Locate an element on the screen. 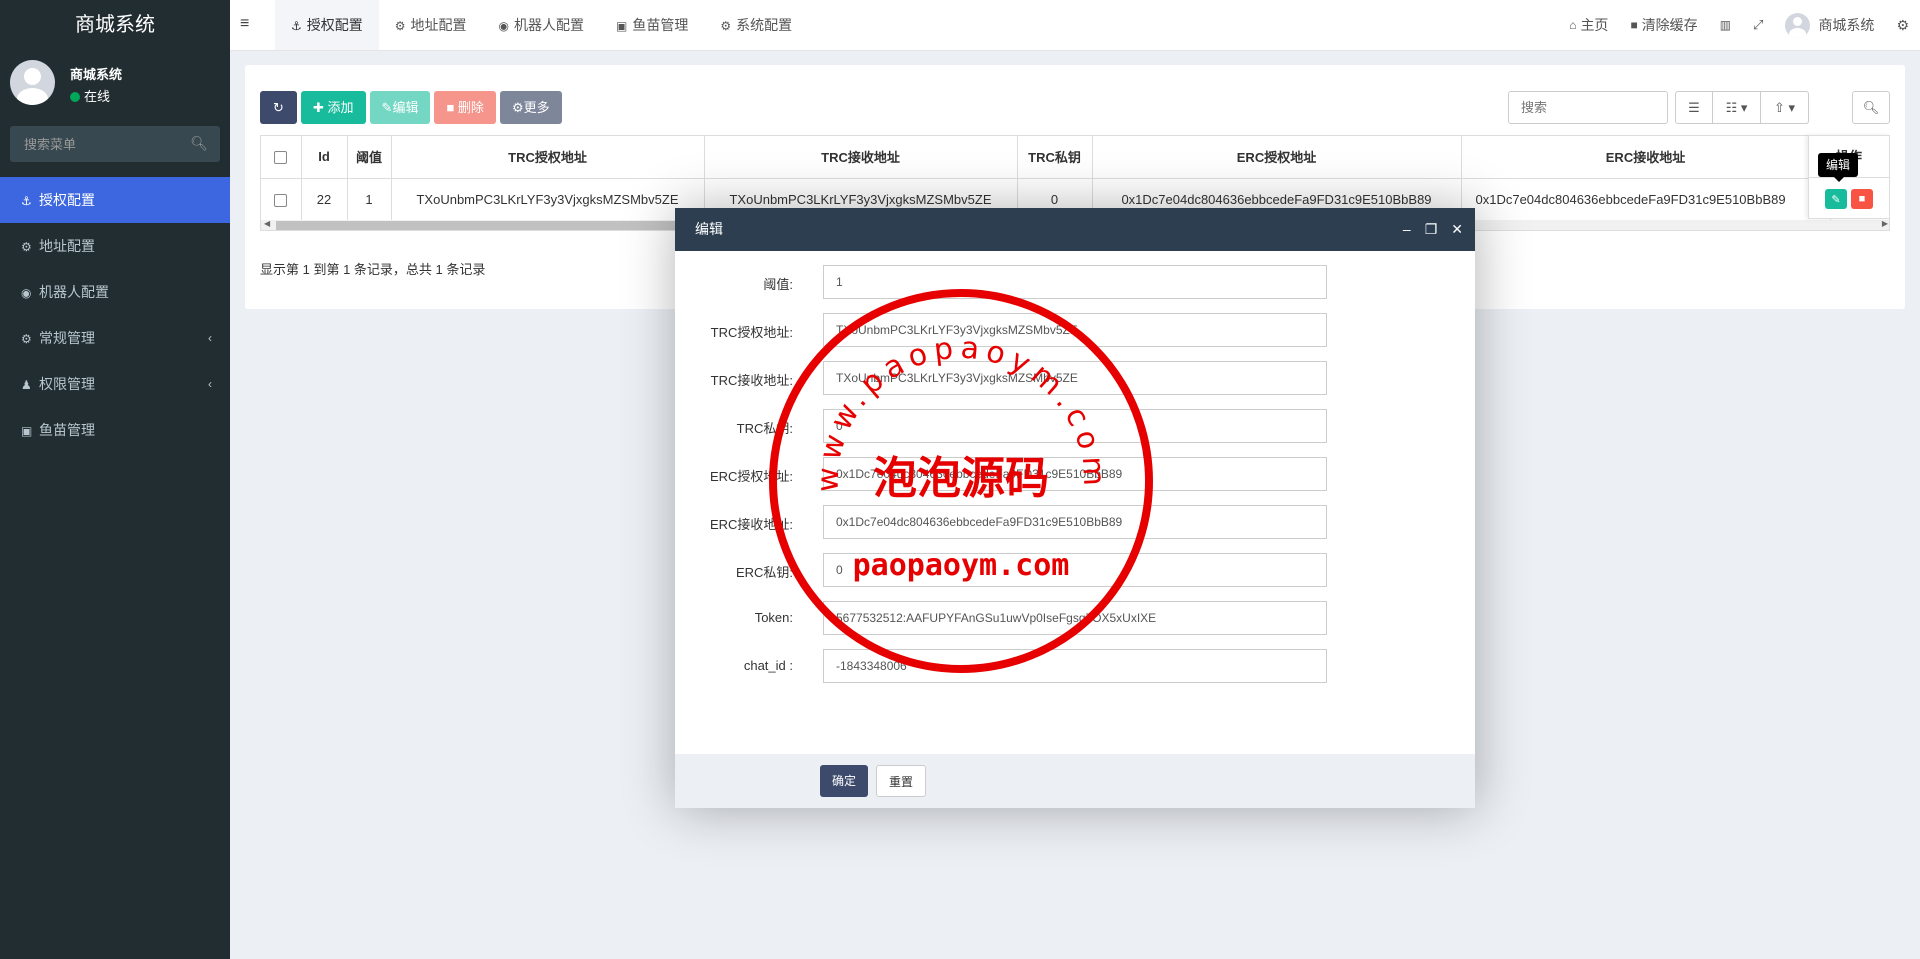 This screenshot has width=1920, height=959. translate-button: ▥ is located at coordinates (1725, 25).